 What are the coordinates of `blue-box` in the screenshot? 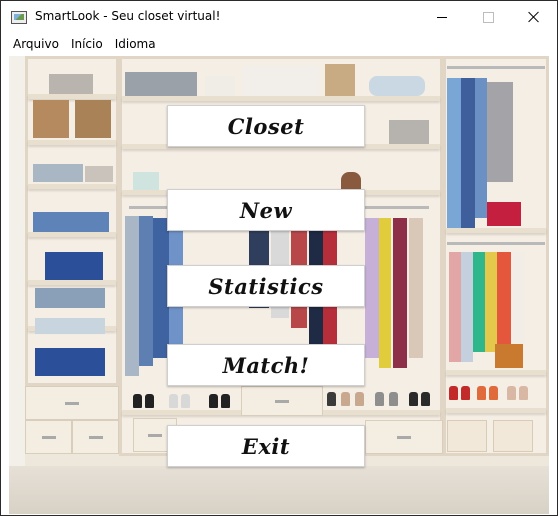 It's located at (74, 266).